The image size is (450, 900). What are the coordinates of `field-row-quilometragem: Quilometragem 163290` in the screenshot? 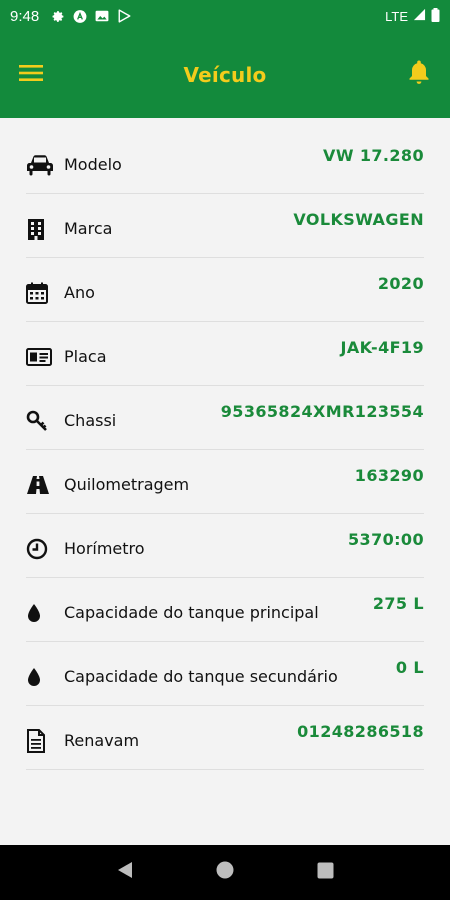 It's located at (225, 482).